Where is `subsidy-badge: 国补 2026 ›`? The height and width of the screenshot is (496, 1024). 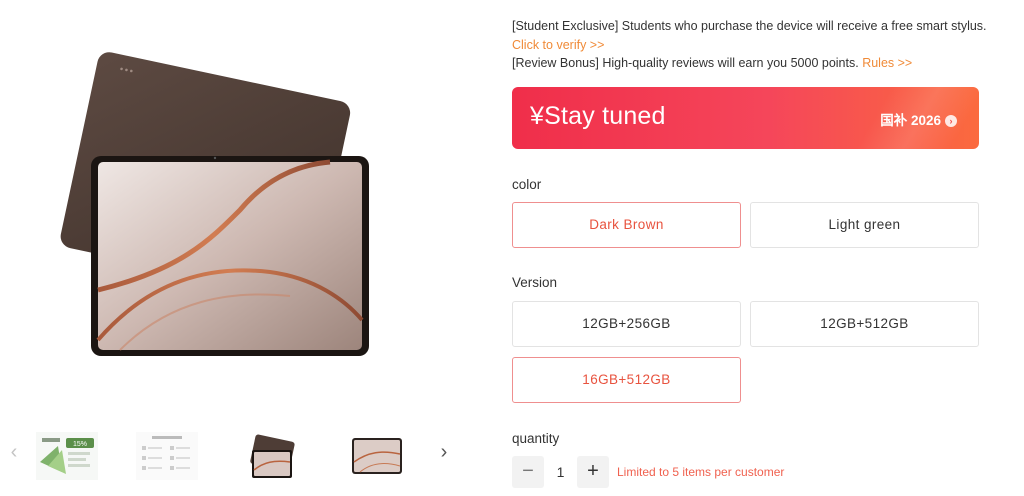
subsidy-badge: 国补 2026 › is located at coordinates (918, 119).